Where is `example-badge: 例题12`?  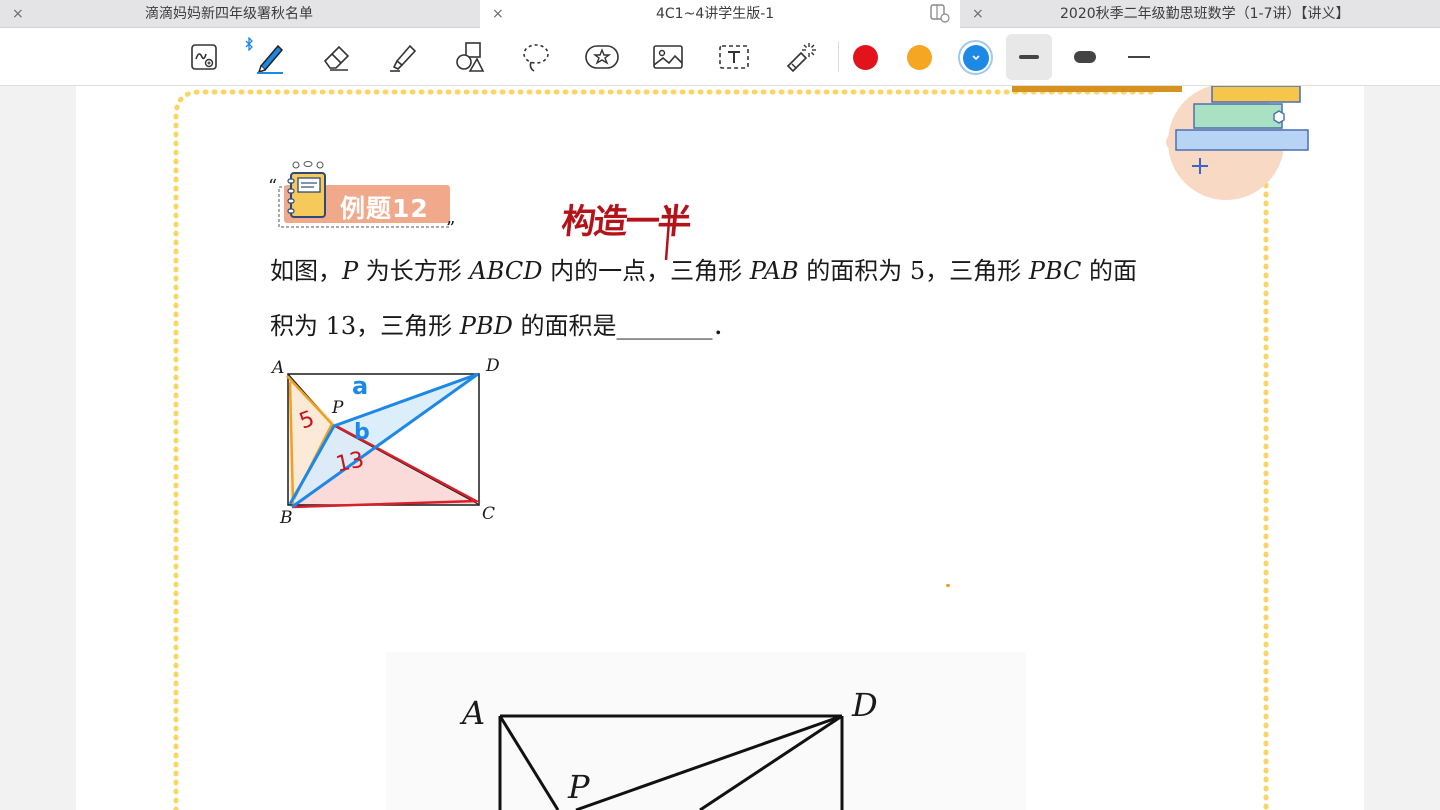 example-badge: 例题12 is located at coordinates (364, 196).